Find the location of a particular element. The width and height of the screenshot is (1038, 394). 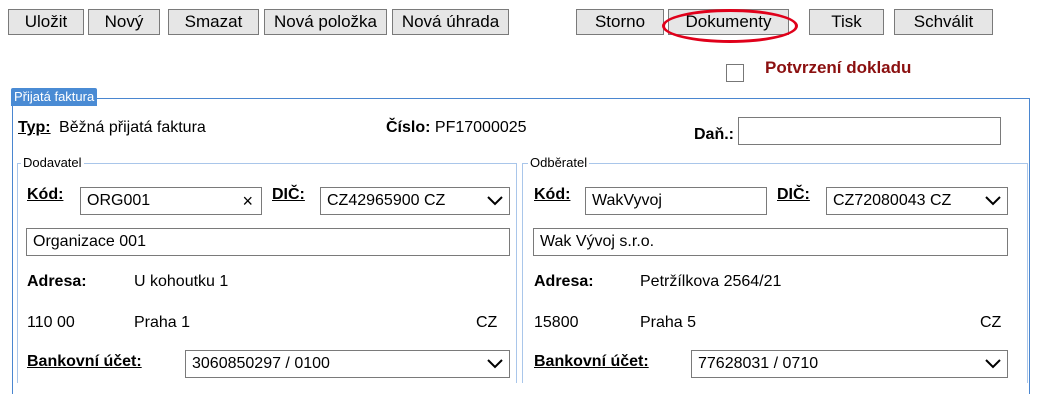

number-label: Číslo: is located at coordinates (408, 127).